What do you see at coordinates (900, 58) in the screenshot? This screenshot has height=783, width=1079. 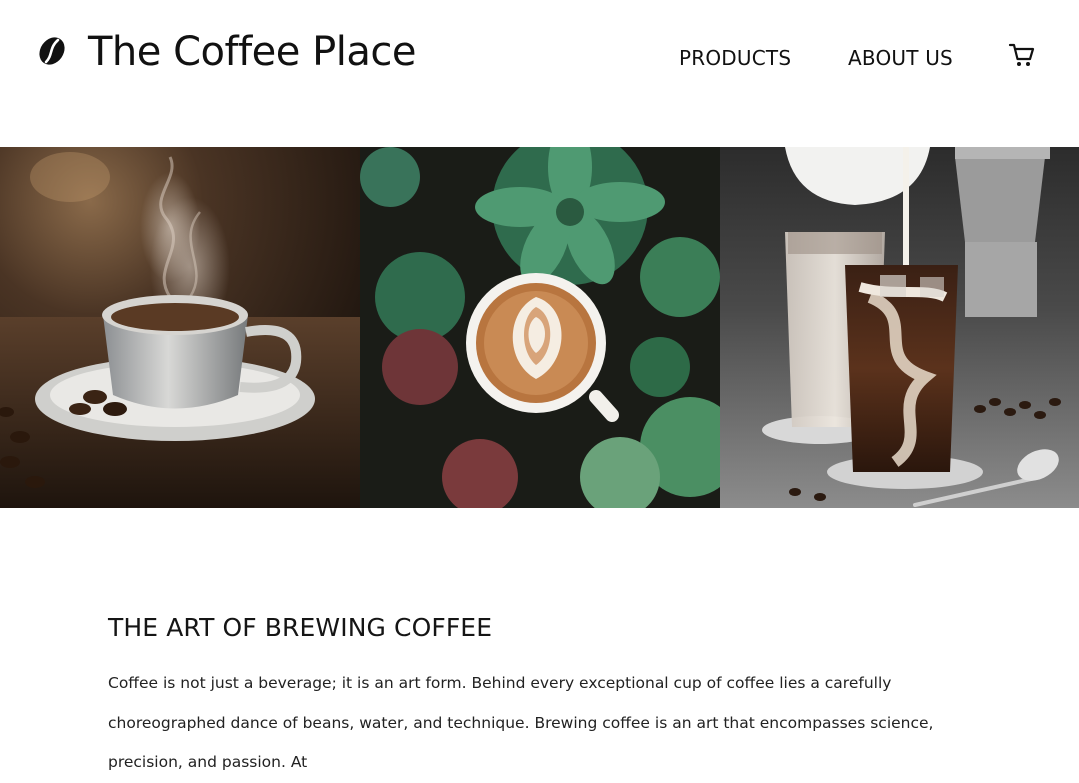 I see `nav-about-us-link: ABOUT US` at bounding box center [900, 58].